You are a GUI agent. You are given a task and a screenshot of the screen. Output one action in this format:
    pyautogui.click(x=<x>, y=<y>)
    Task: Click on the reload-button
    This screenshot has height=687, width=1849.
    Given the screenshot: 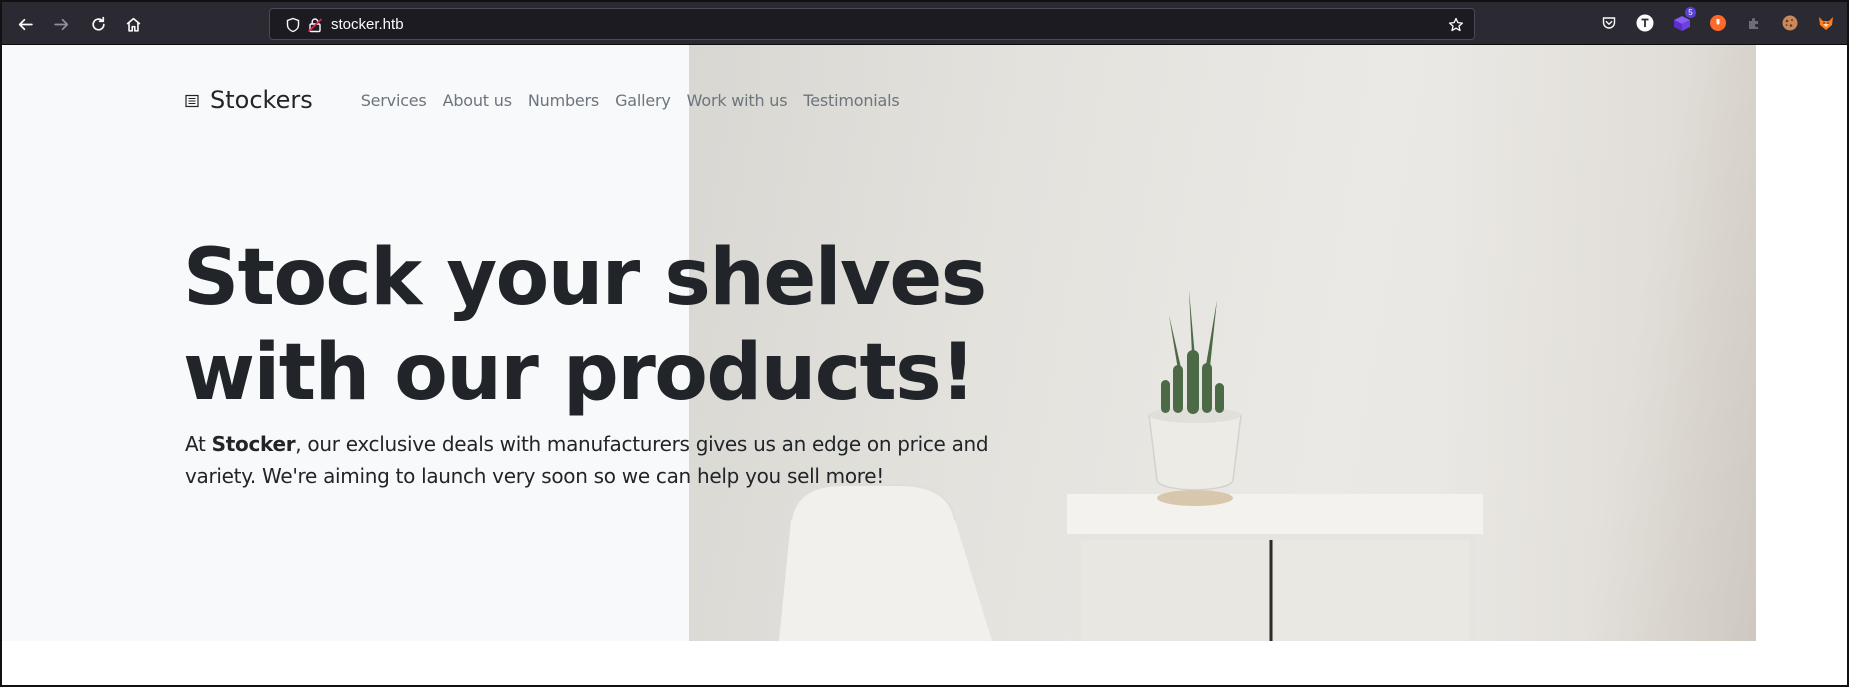 What is the action you would take?
    pyautogui.click(x=98, y=24)
    